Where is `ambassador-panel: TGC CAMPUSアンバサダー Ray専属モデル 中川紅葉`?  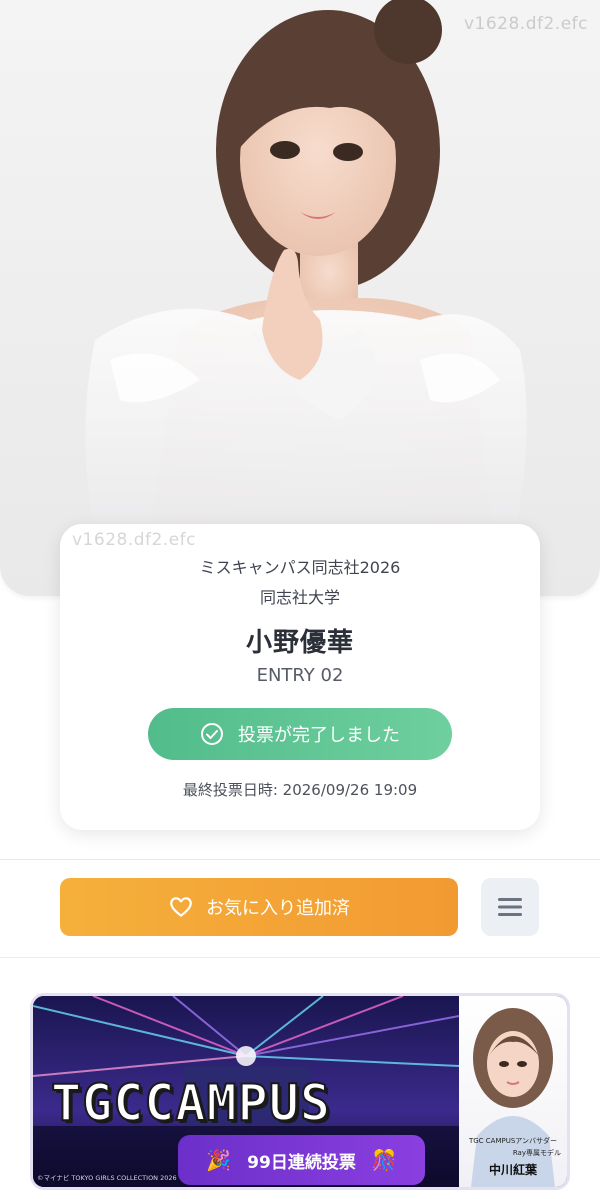 ambassador-panel: TGC CAMPUSアンバサダー Ray専属モデル 中川紅葉 is located at coordinates (513, 1091).